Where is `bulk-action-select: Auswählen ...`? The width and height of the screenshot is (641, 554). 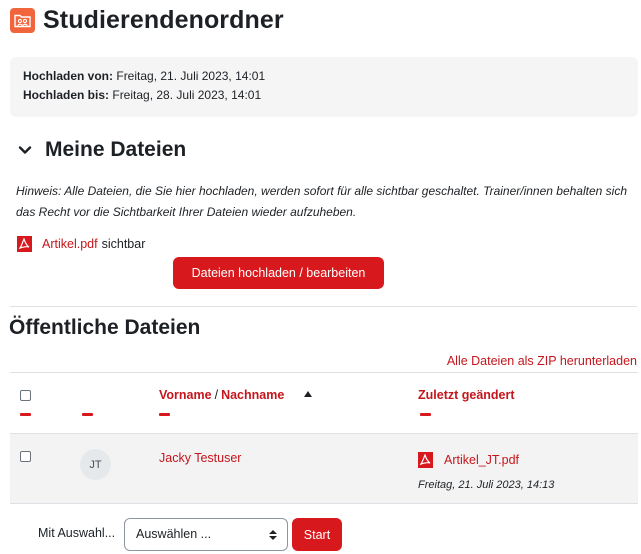
bulk-action-select: Auswählen ... is located at coordinates (206, 534).